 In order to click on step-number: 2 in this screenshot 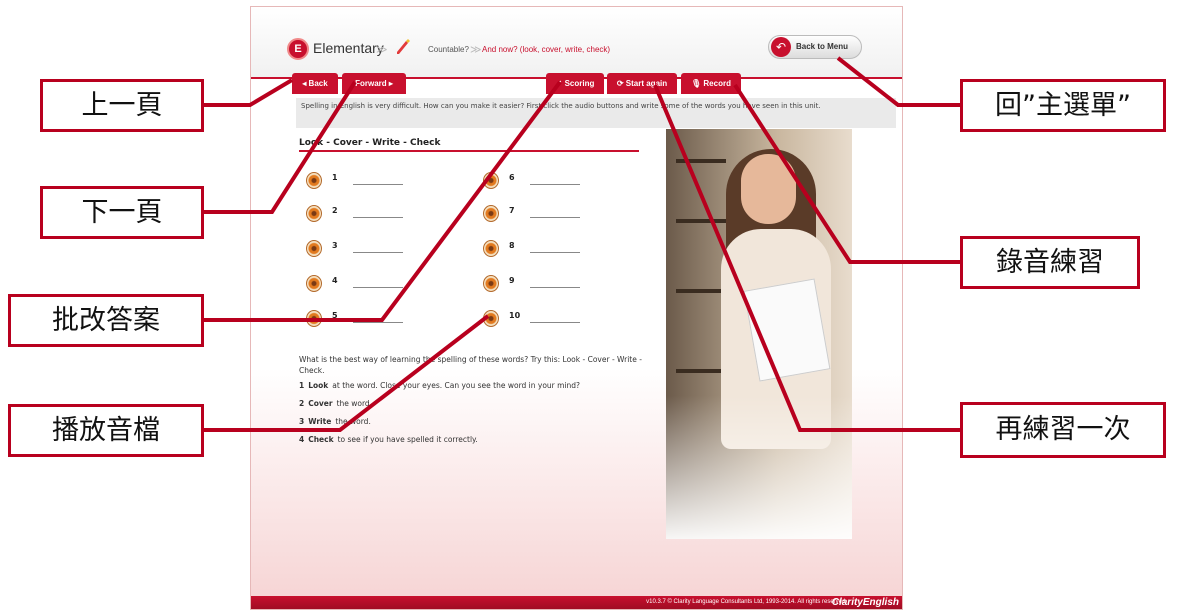, I will do `click(302, 403)`.